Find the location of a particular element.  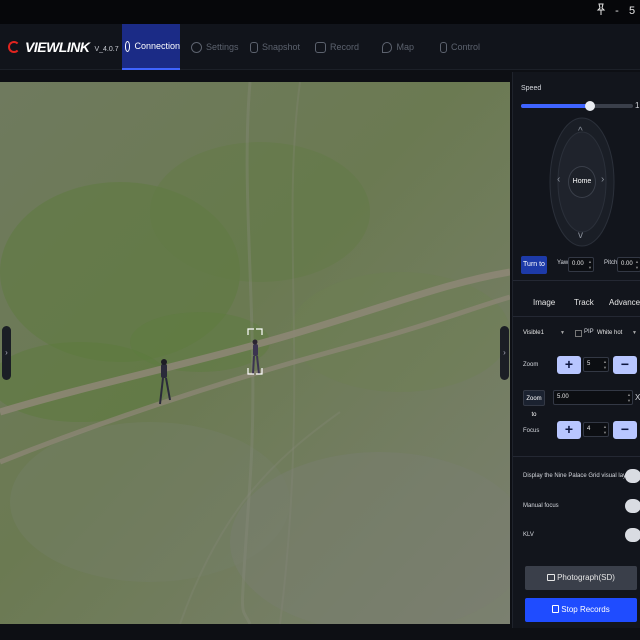

dpad-right-icon: › is located at coordinates (602, 179).